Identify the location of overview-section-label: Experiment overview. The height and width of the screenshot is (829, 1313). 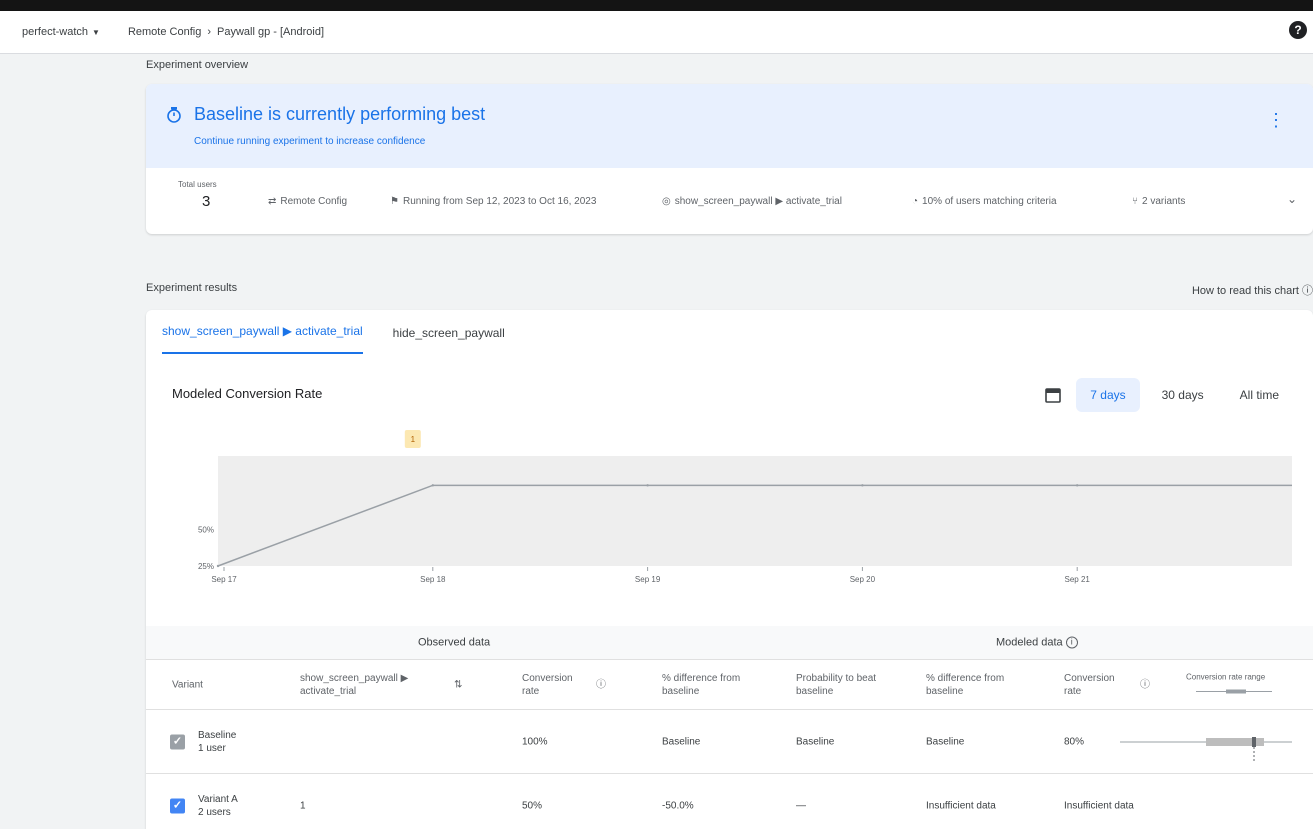
(197, 65).